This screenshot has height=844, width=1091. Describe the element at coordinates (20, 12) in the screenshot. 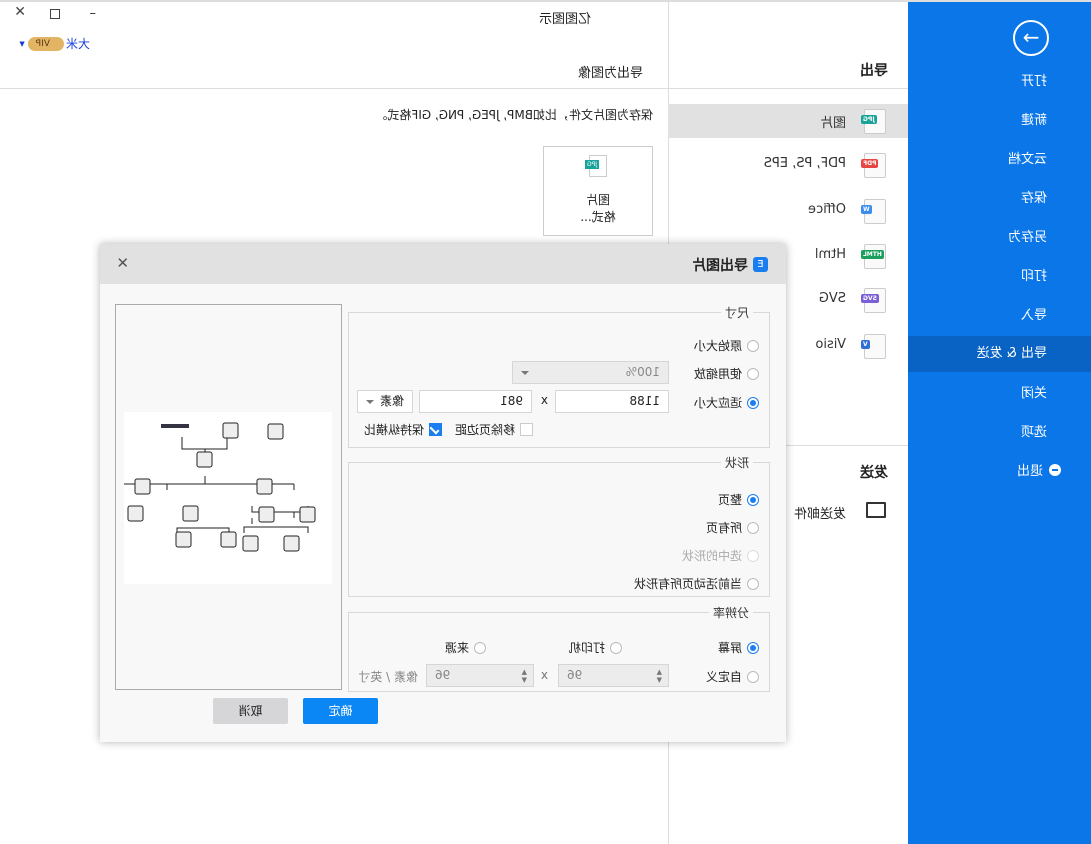

I see `close-window-button: ✕` at that location.